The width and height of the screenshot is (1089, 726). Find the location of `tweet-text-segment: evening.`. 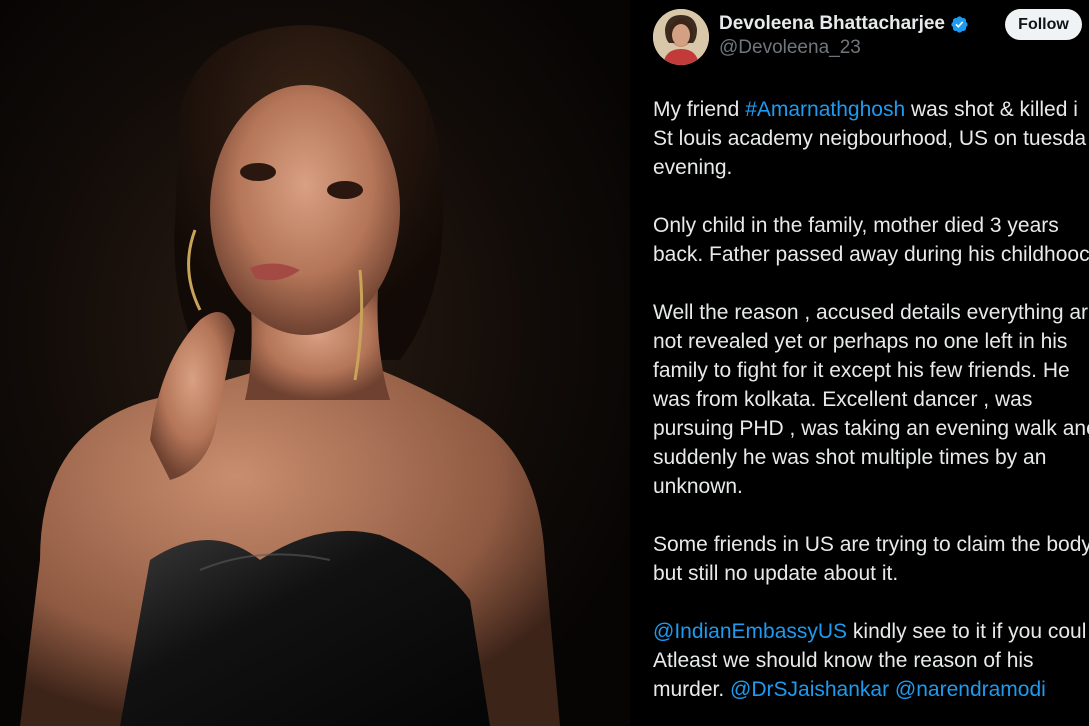

tweet-text-segment: evening. is located at coordinates (693, 167).